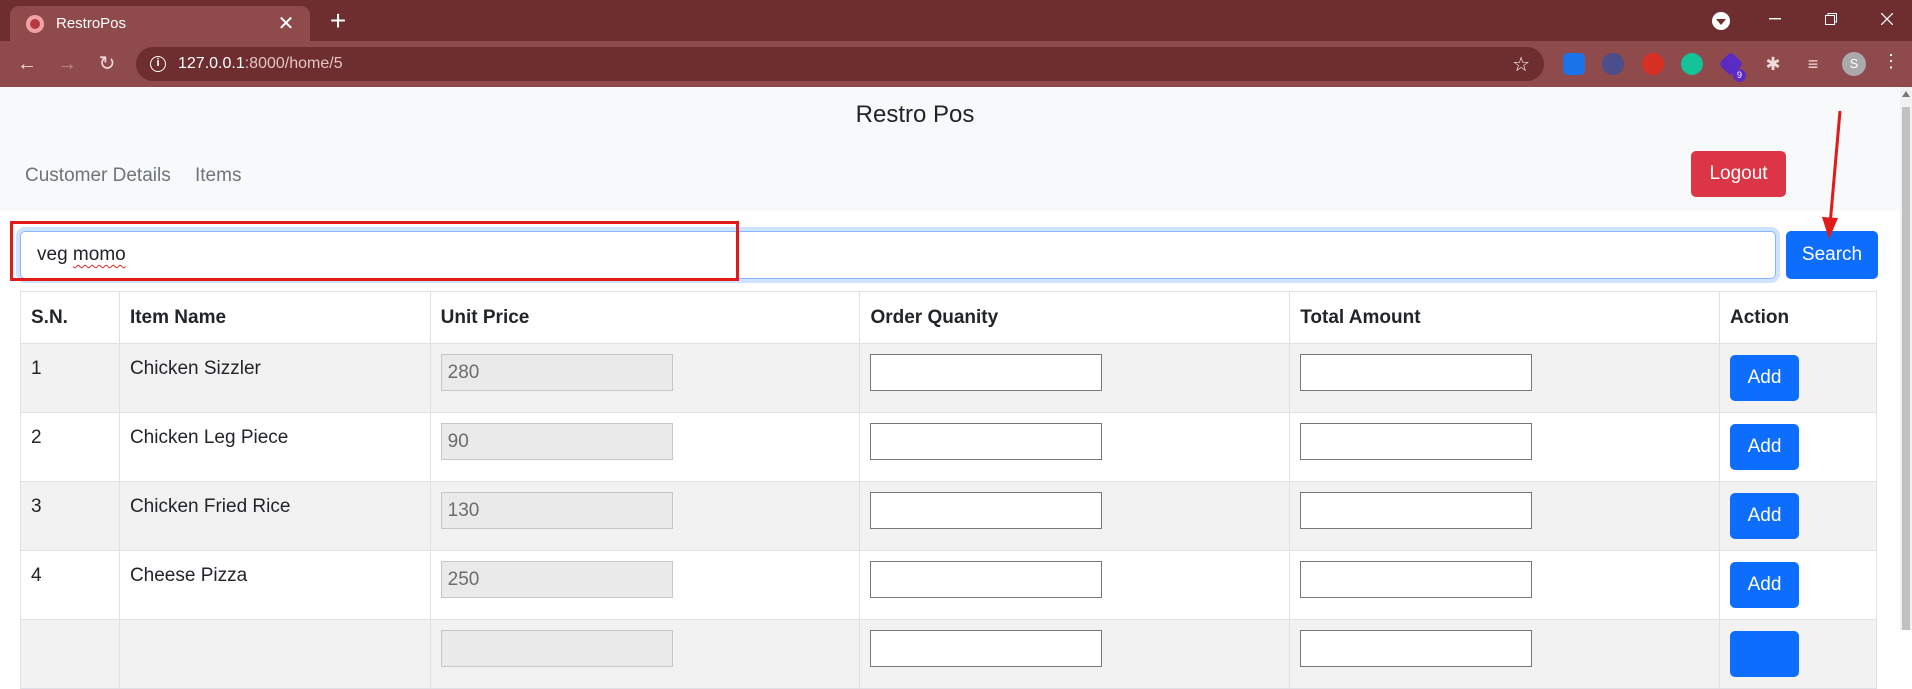  I want to click on site-favicon-icon, so click(35, 23).